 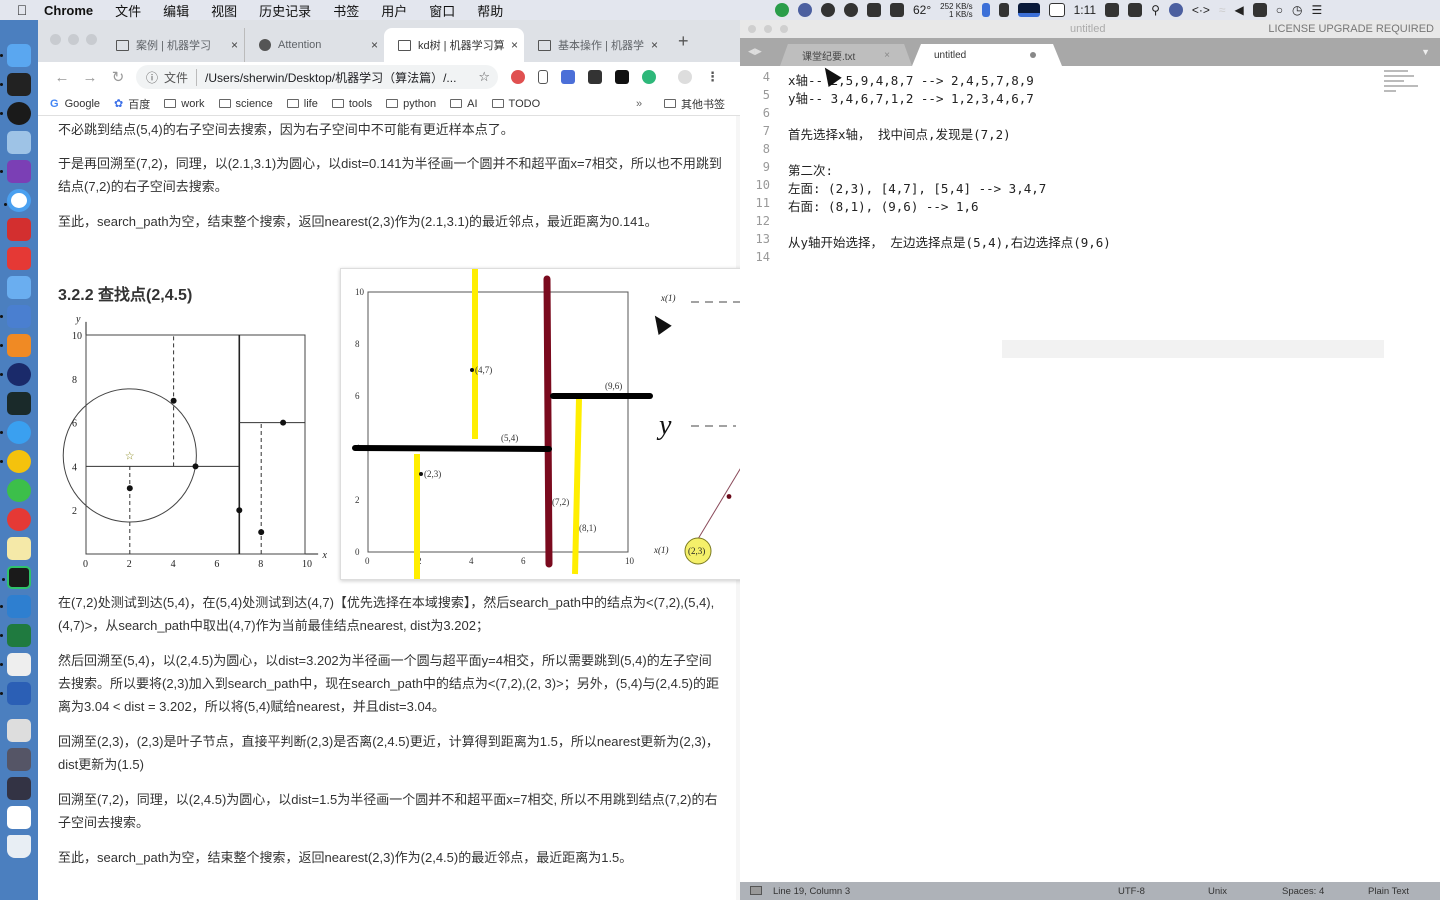 I want to click on code-line: 从y轴开始选择， 左边选择点是(5,4),右边选择点(9,6), so click(x=949, y=241).